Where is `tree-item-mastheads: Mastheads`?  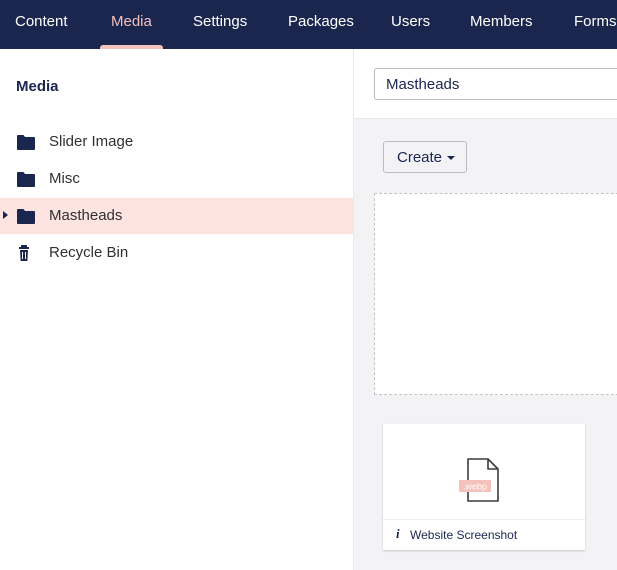 tree-item-mastheads: Mastheads is located at coordinates (176, 216).